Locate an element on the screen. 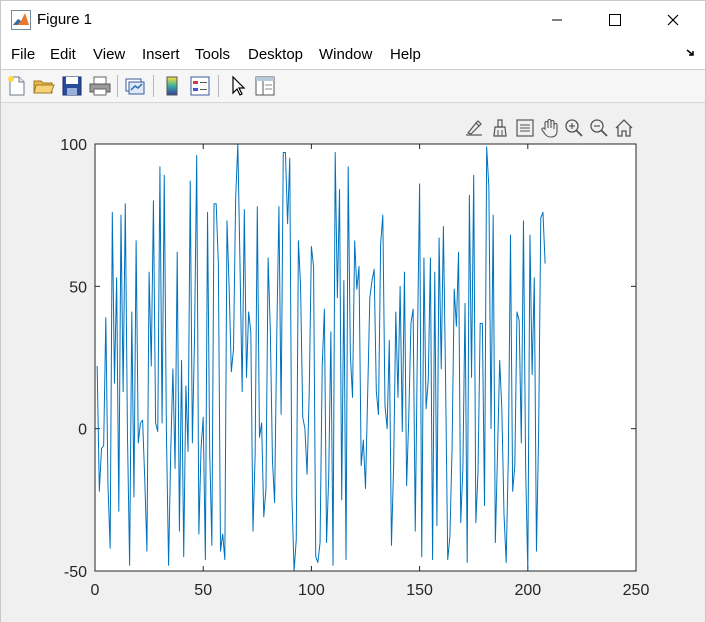 This screenshot has height=622, width=706. y-tick-label: 0 is located at coordinates (82, 430).